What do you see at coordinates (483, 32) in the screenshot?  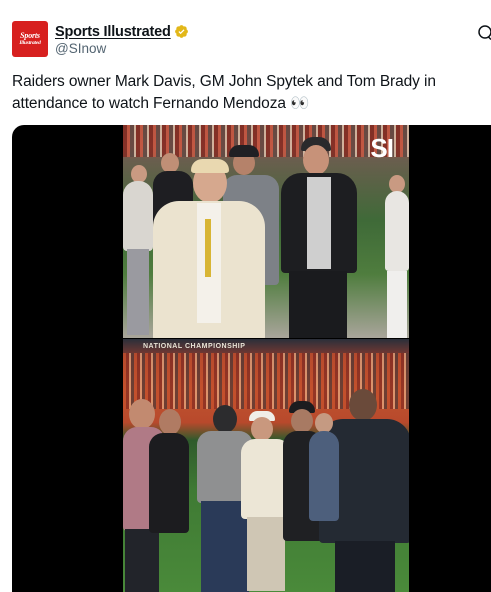 I see `more-options-icon` at bounding box center [483, 32].